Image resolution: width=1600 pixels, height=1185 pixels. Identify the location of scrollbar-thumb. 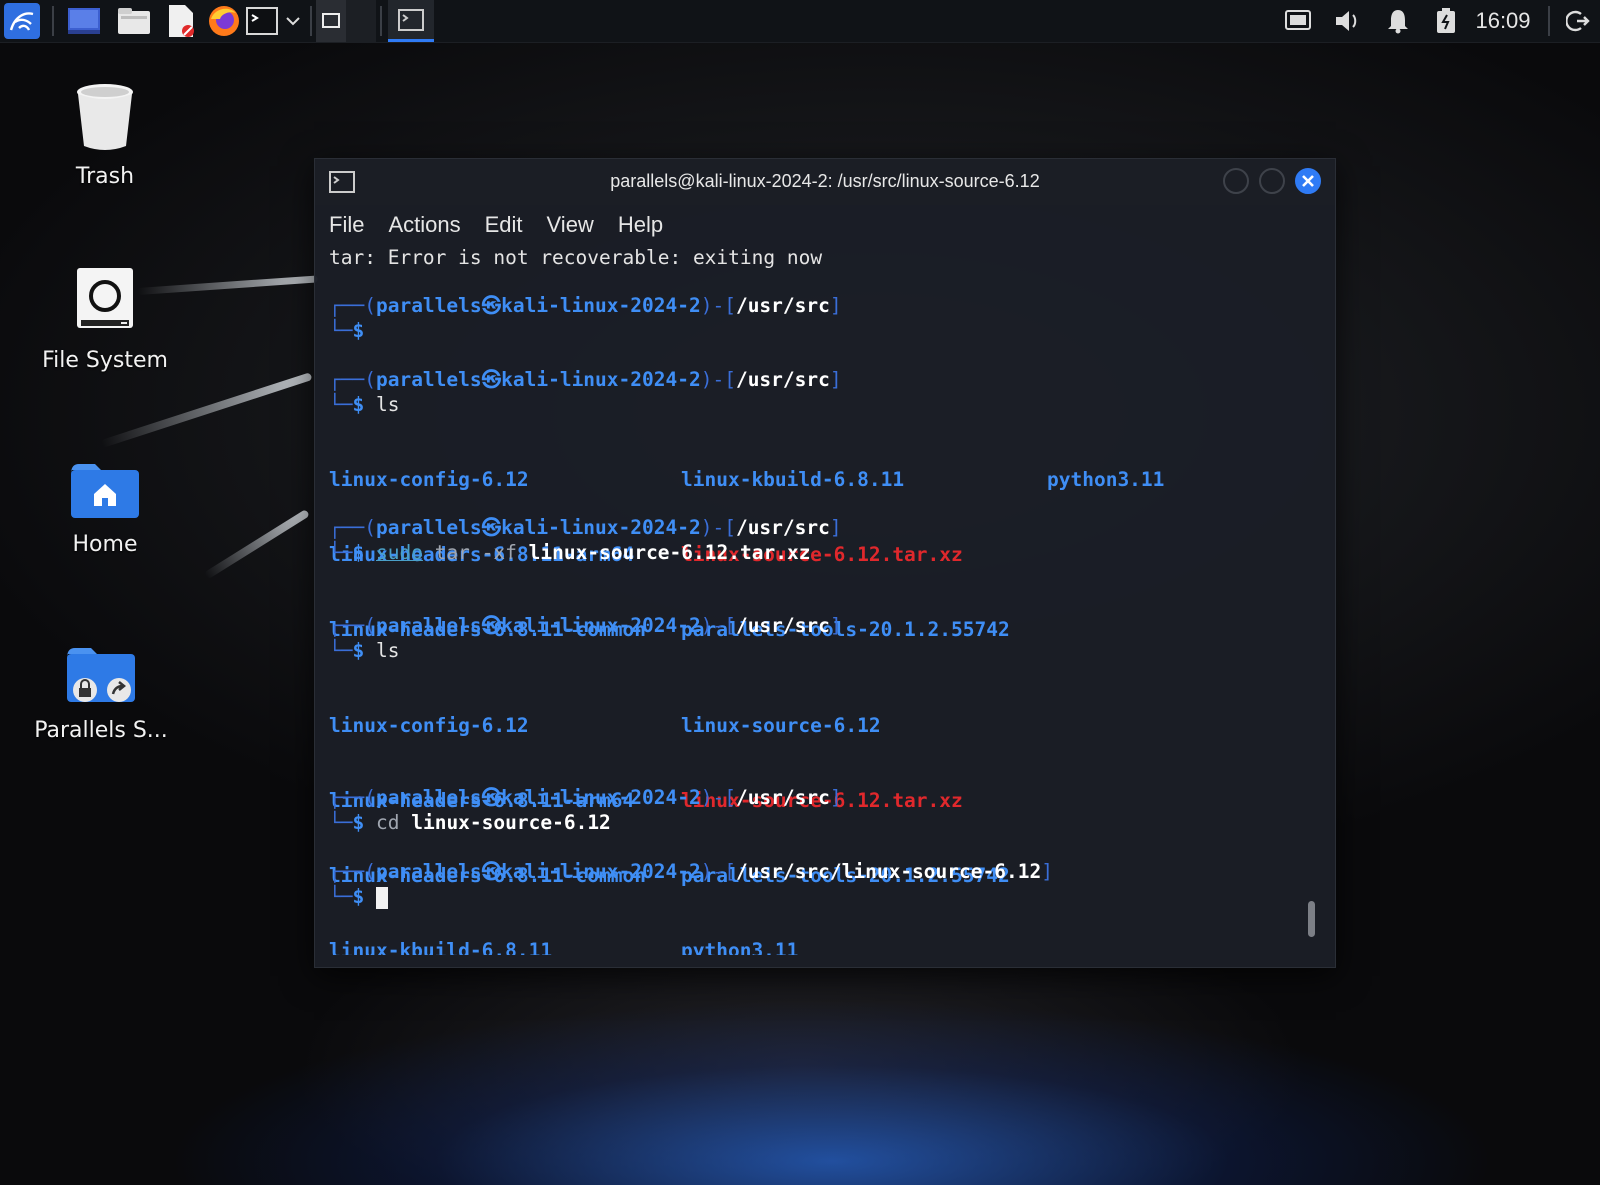
(1311, 919).